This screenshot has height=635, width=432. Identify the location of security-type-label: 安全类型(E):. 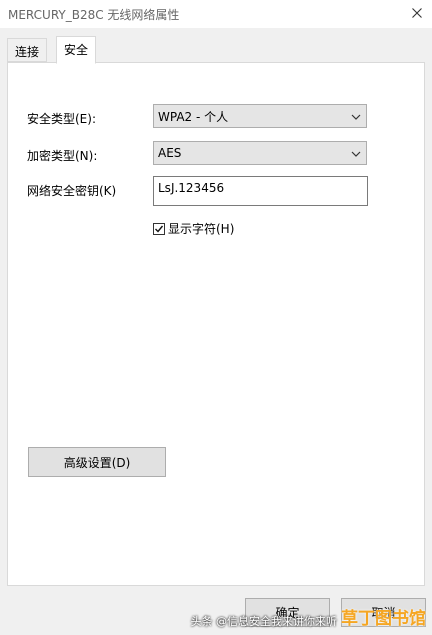
(61, 119).